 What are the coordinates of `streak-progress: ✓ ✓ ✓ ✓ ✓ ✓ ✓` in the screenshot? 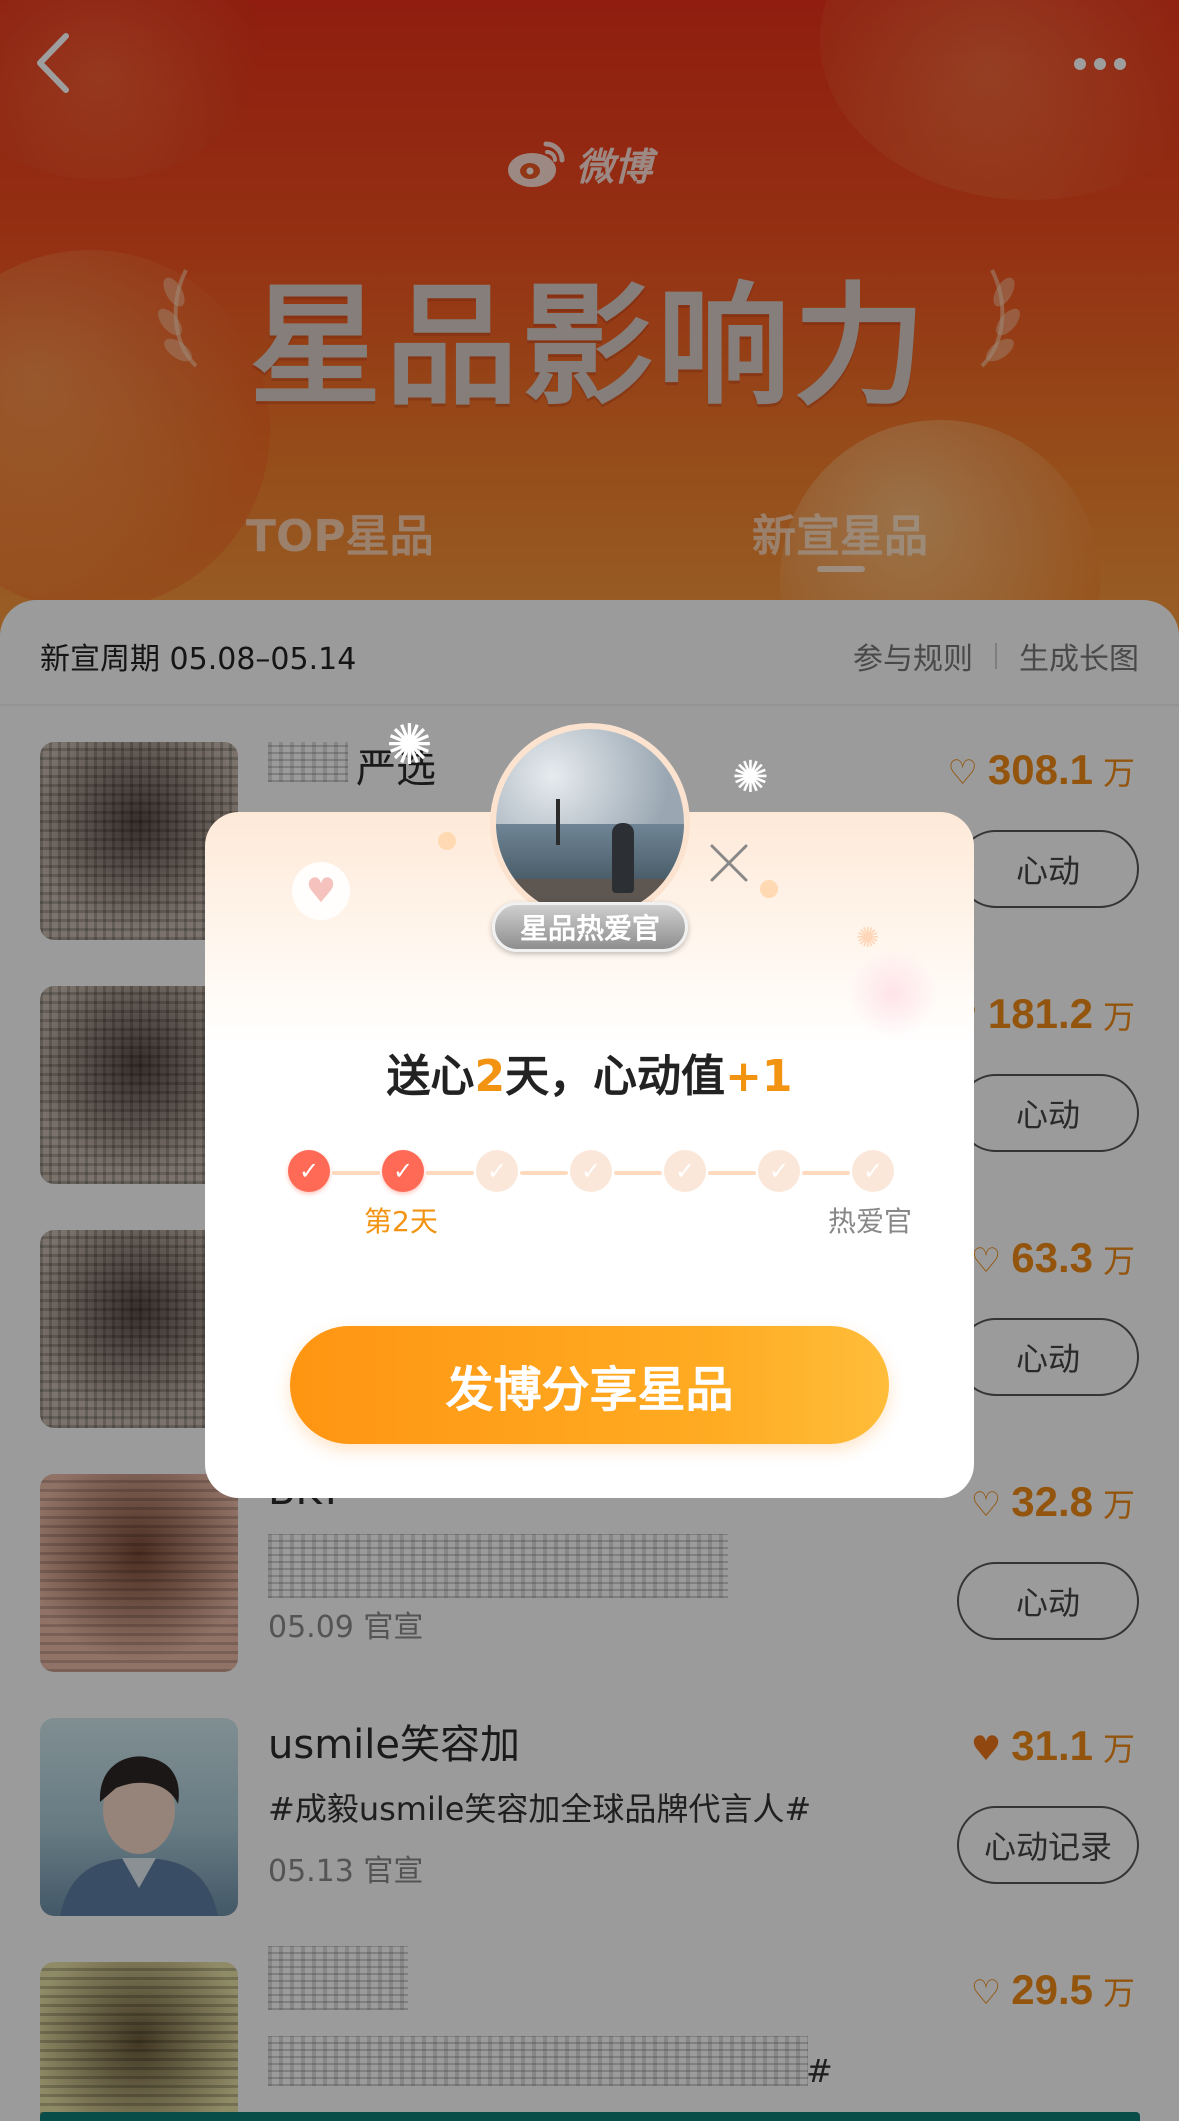 It's located at (591, 1172).